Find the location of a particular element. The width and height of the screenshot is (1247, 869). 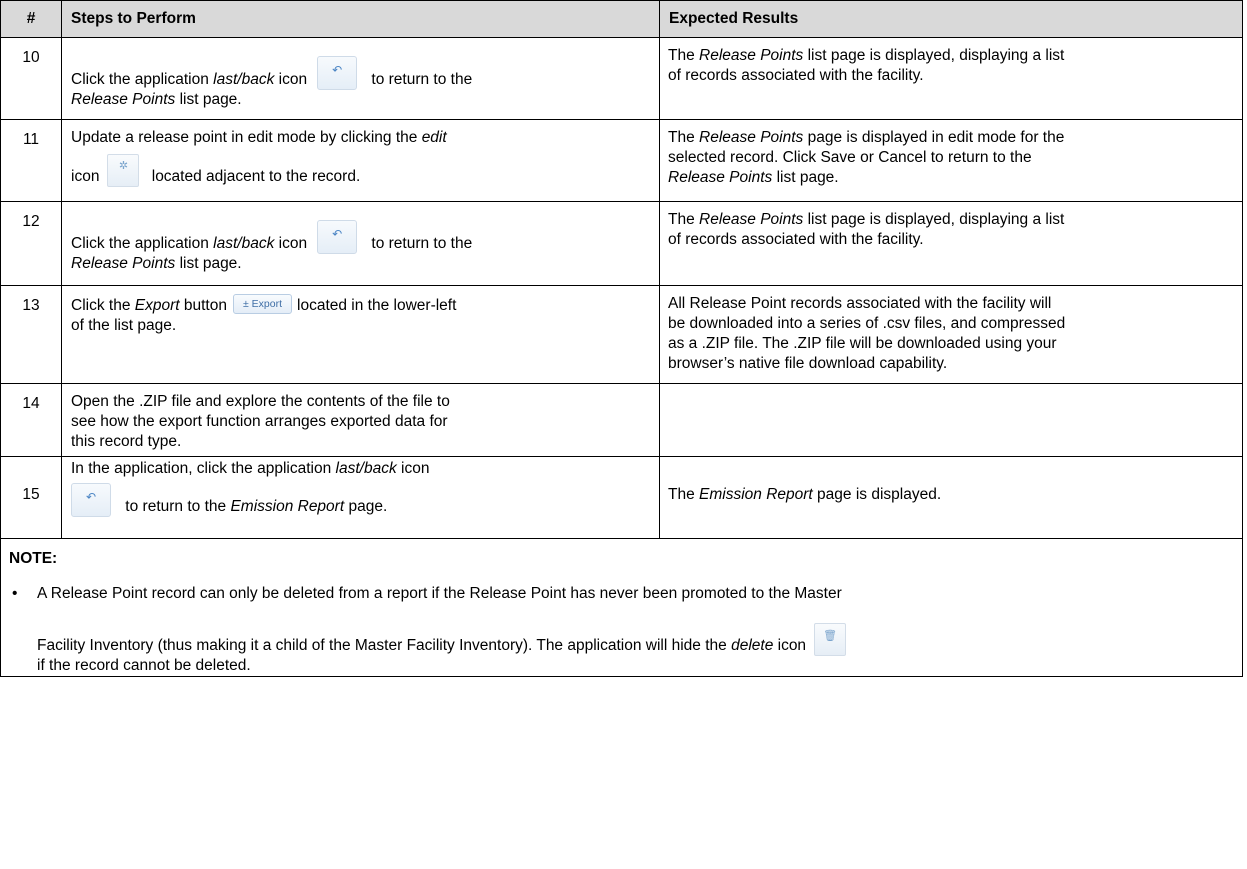

step-number: 10 is located at coordinates (31, 78).